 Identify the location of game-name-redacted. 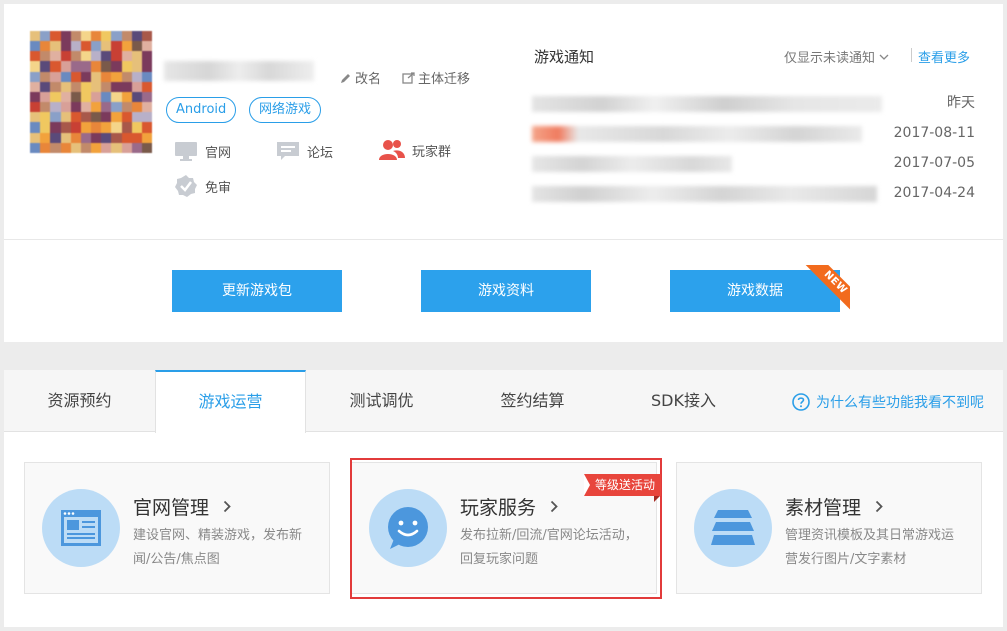
(239, 71).